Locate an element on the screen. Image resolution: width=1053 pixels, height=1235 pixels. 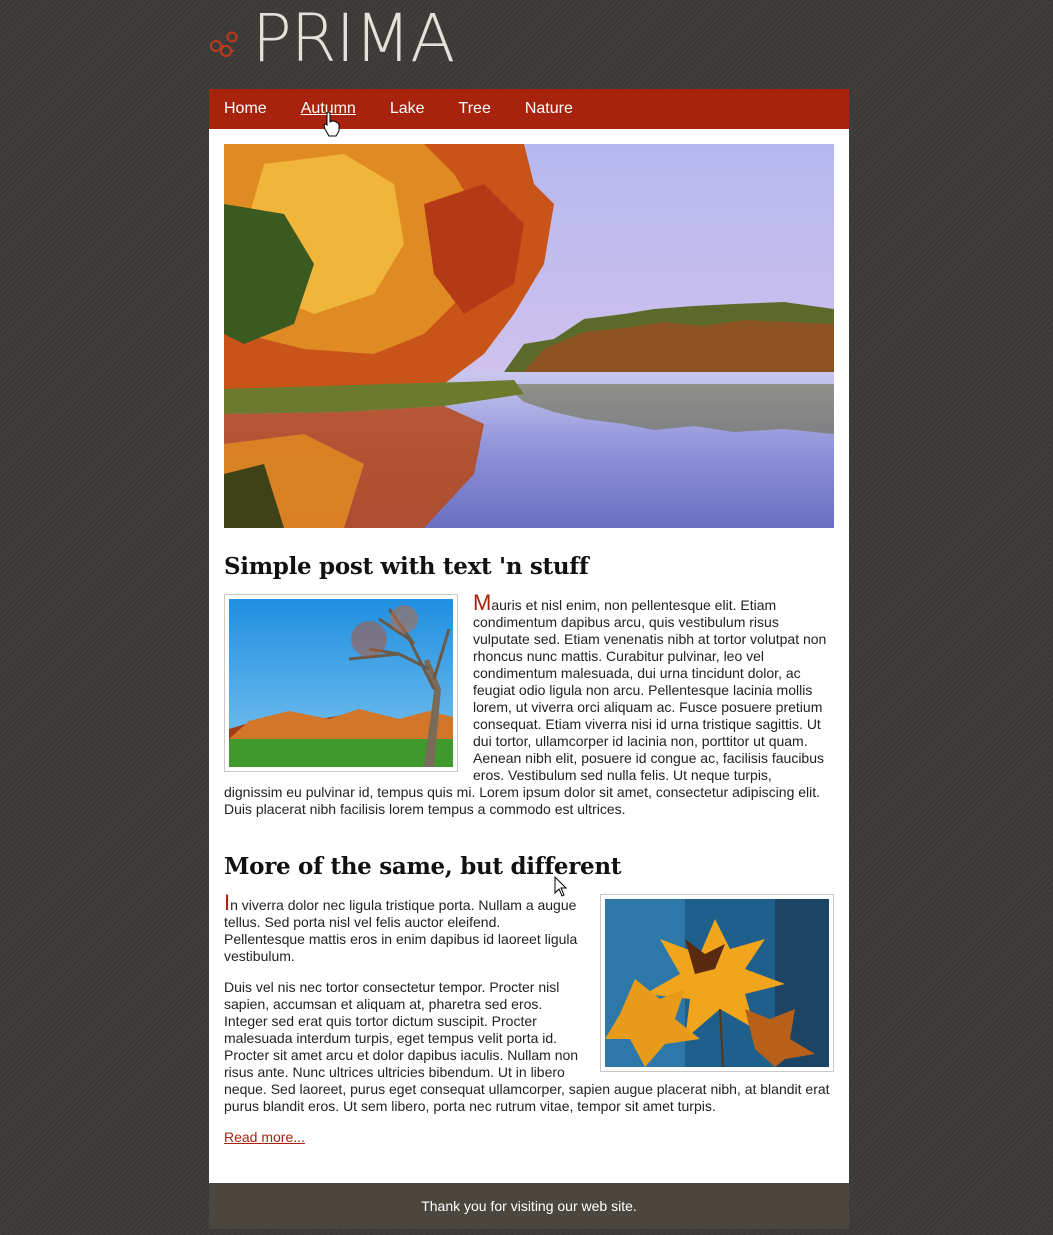
site-logo: PRIMA is located at coordinates (338, 38).